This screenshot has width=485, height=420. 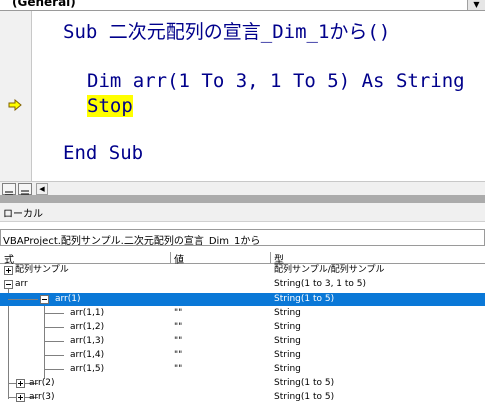 What do you see at coordinates (21, 284) in the screenshot?
I see `row-expression: arr` at bounding box center [21, 284].